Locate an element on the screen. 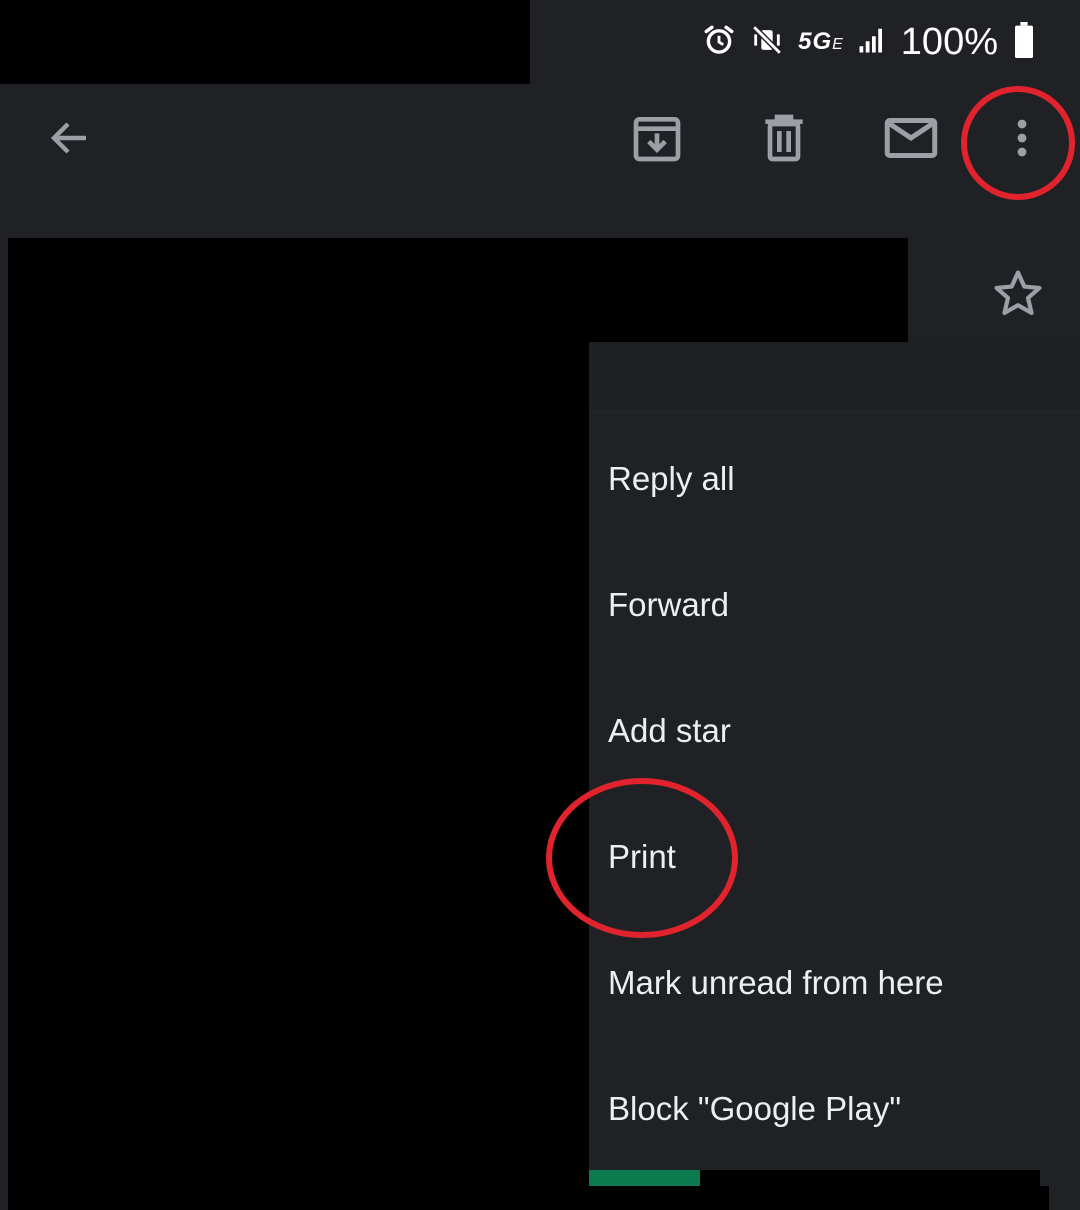 The image size is (1080, 1210). mail-icon is located at coordinates (911, 140).